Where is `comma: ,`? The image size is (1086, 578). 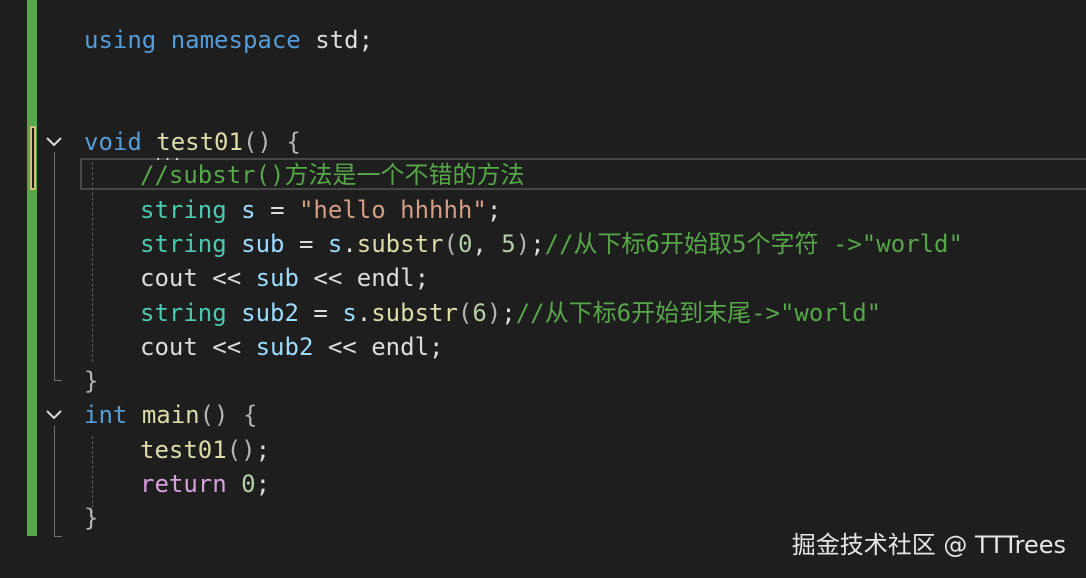
comma: , is located at coordinates (479, 244).